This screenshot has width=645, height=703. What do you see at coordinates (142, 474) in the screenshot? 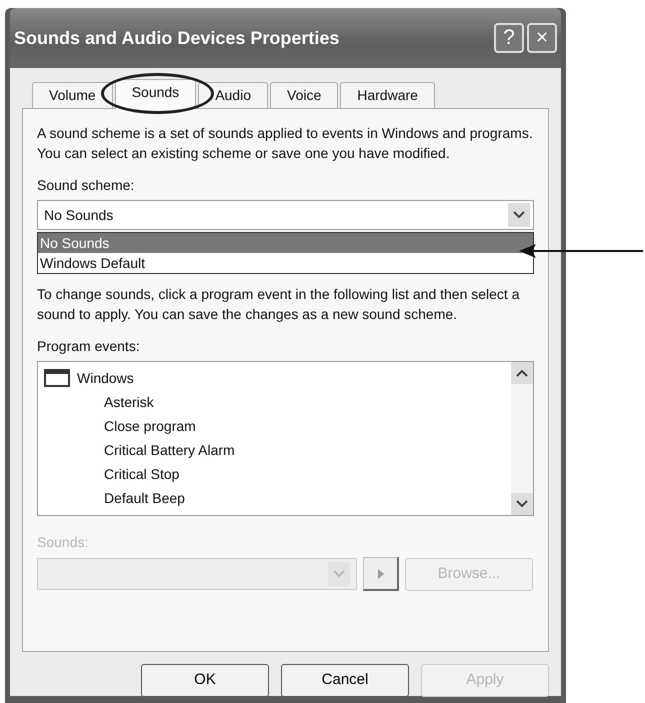
I see `event-item: Critical Stop` at bounding box center [142, 474].